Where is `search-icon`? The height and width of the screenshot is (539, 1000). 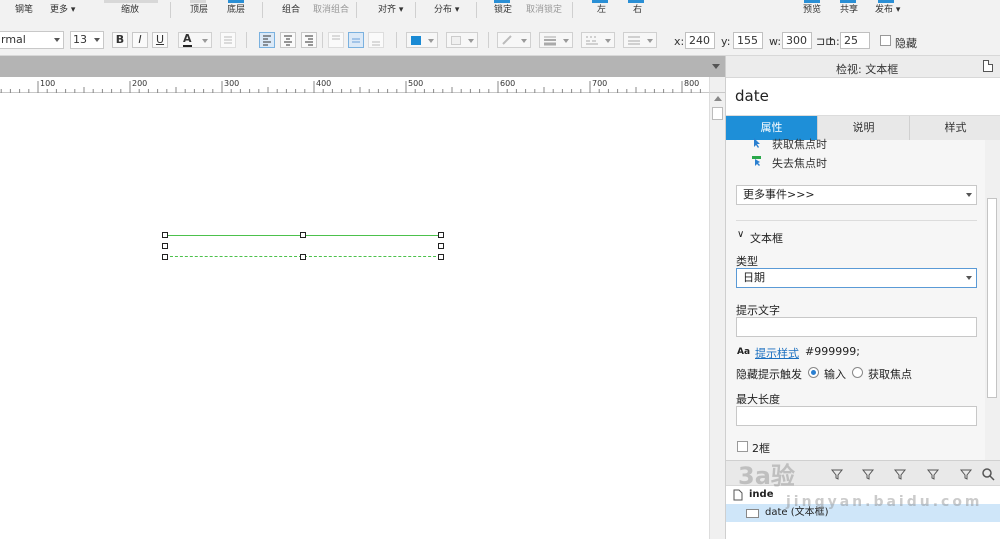 search-icon is located at coordinates (988, 474).